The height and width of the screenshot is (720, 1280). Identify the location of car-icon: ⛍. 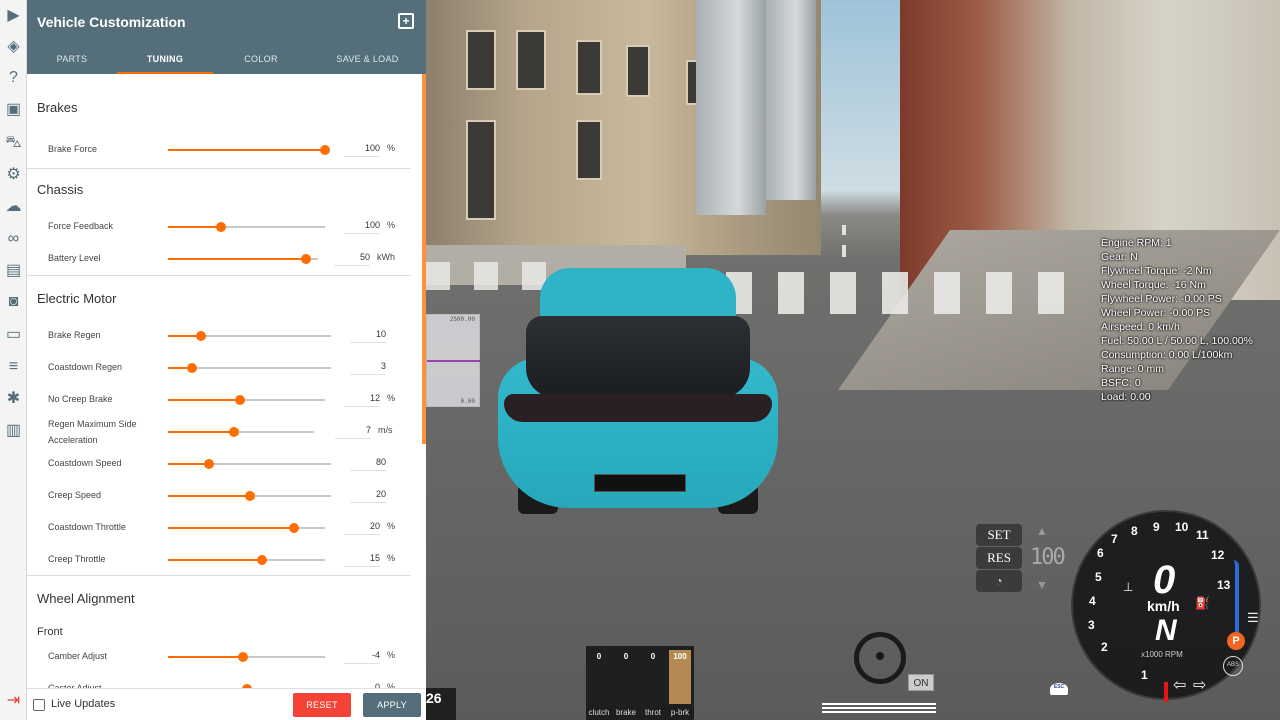
(13, 142).